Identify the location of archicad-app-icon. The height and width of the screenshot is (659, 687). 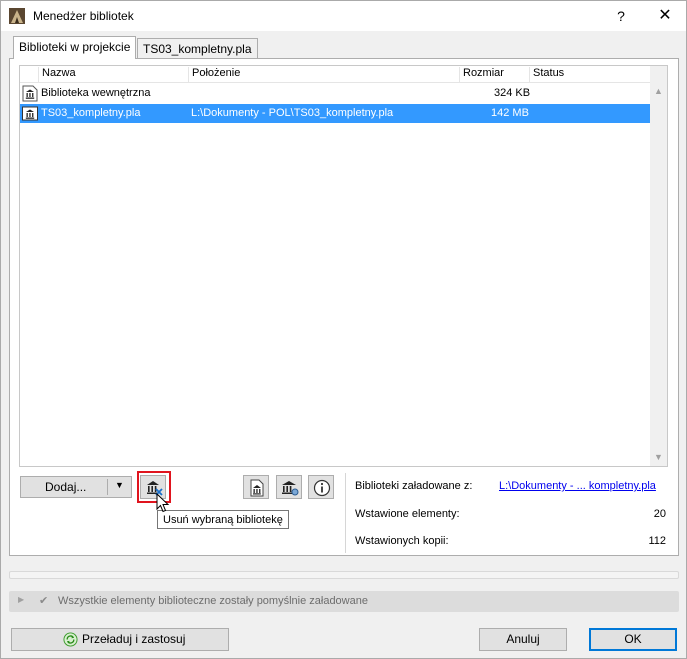
(17, 16).